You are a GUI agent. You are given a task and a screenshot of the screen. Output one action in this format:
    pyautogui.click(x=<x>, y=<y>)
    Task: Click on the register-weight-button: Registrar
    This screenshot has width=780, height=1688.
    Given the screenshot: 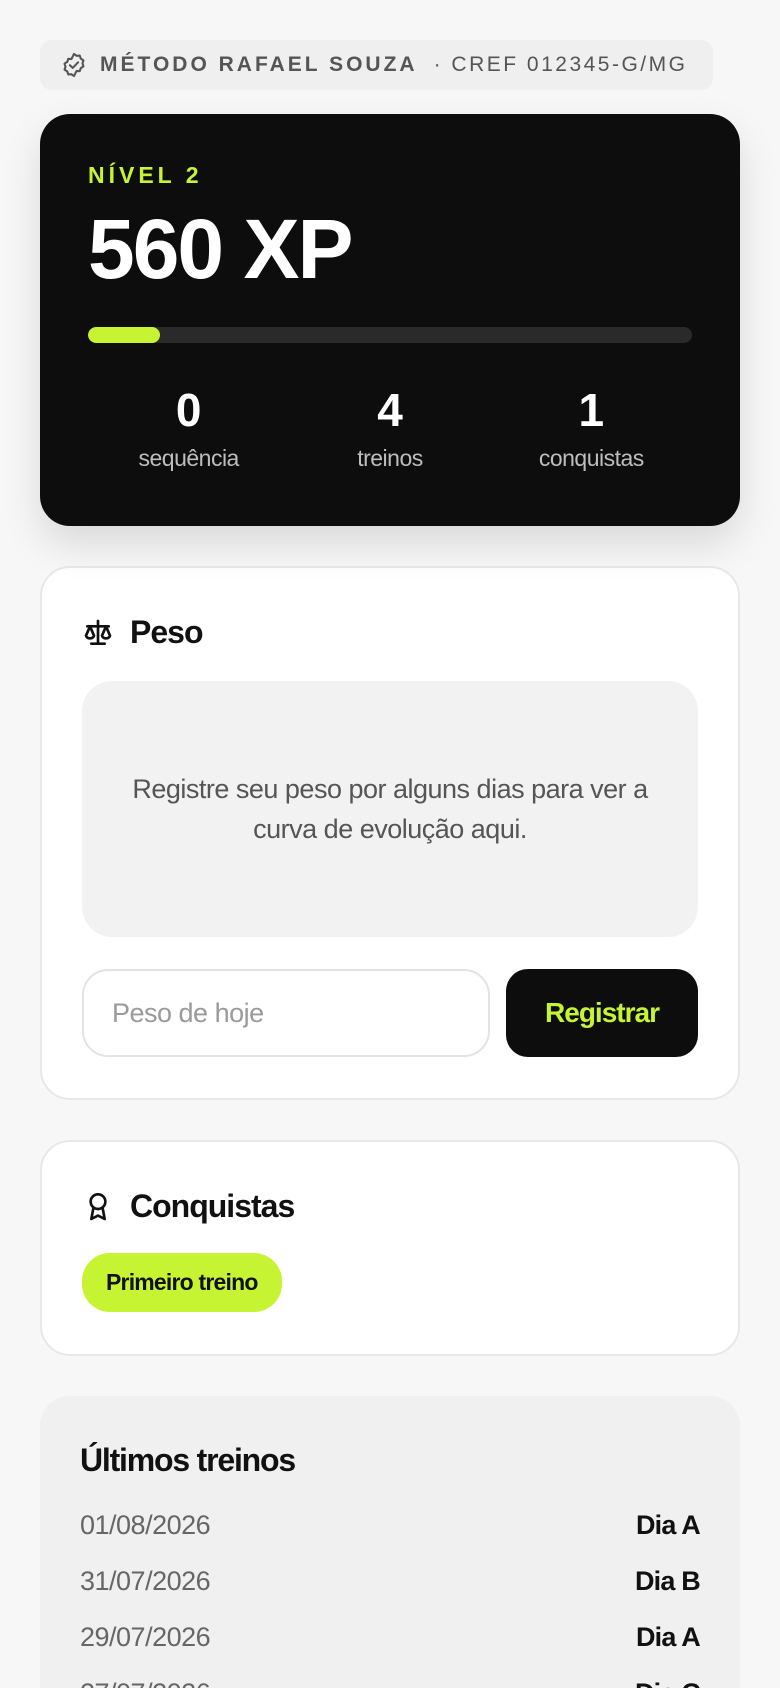 What is the action you would take?
    pyautogui.click(x=602, y=1013)
    